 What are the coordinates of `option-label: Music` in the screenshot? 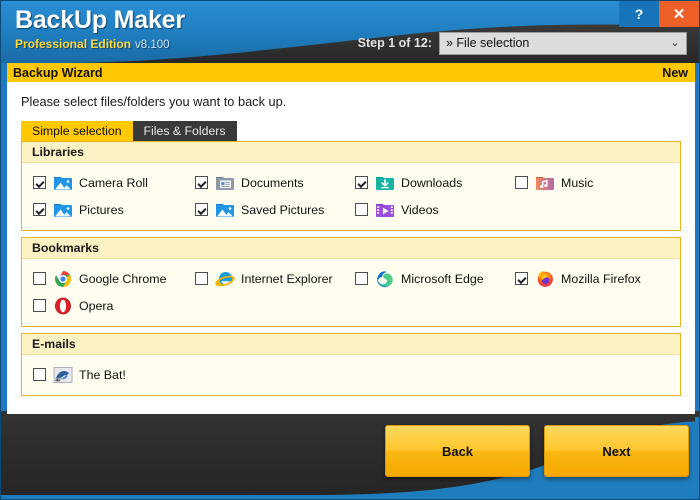 It's located at (577, 182).